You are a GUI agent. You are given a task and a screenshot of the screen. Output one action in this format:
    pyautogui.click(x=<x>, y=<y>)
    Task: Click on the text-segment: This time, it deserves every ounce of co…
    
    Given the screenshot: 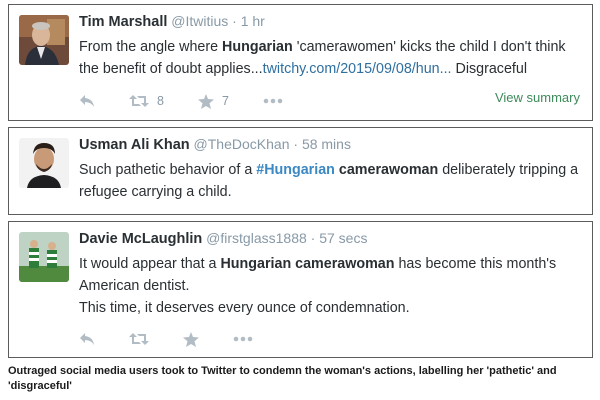 What is the action you would take?
    pyautogui.click(x=244, y=308)
    